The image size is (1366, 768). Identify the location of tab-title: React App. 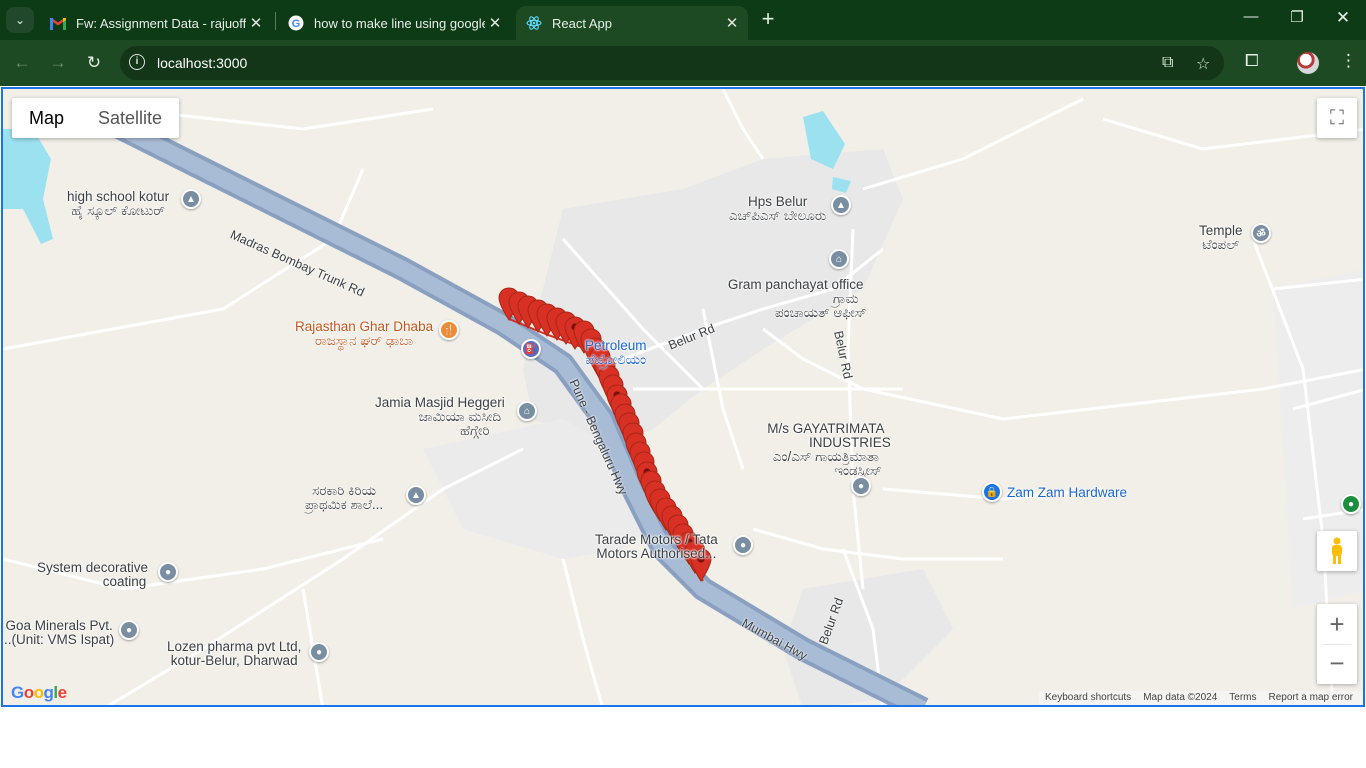
(582, 23).